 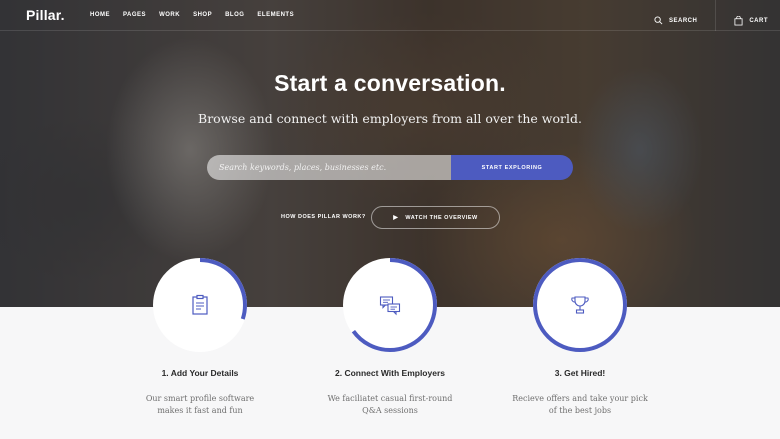 I want to click on shopping-bag-icon, so click(x=738, y=20).